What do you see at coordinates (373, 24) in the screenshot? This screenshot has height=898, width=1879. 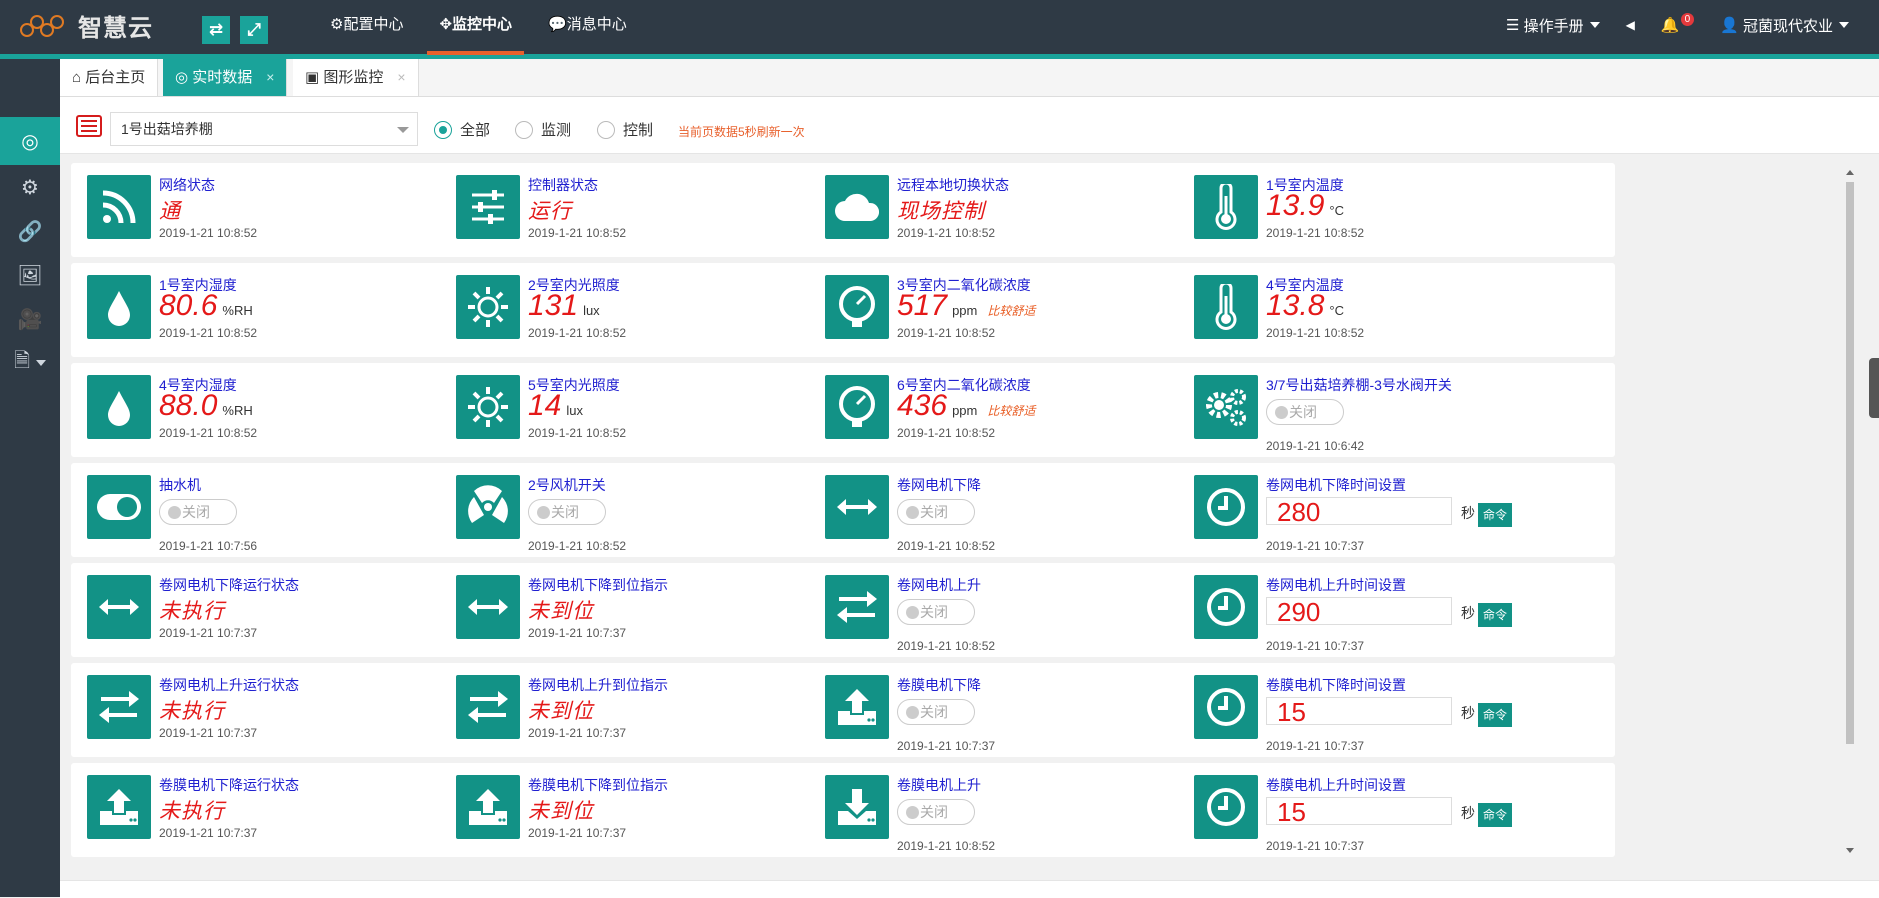 I see `nav-config-label: 配置中心` at bounding box center [373, 24].